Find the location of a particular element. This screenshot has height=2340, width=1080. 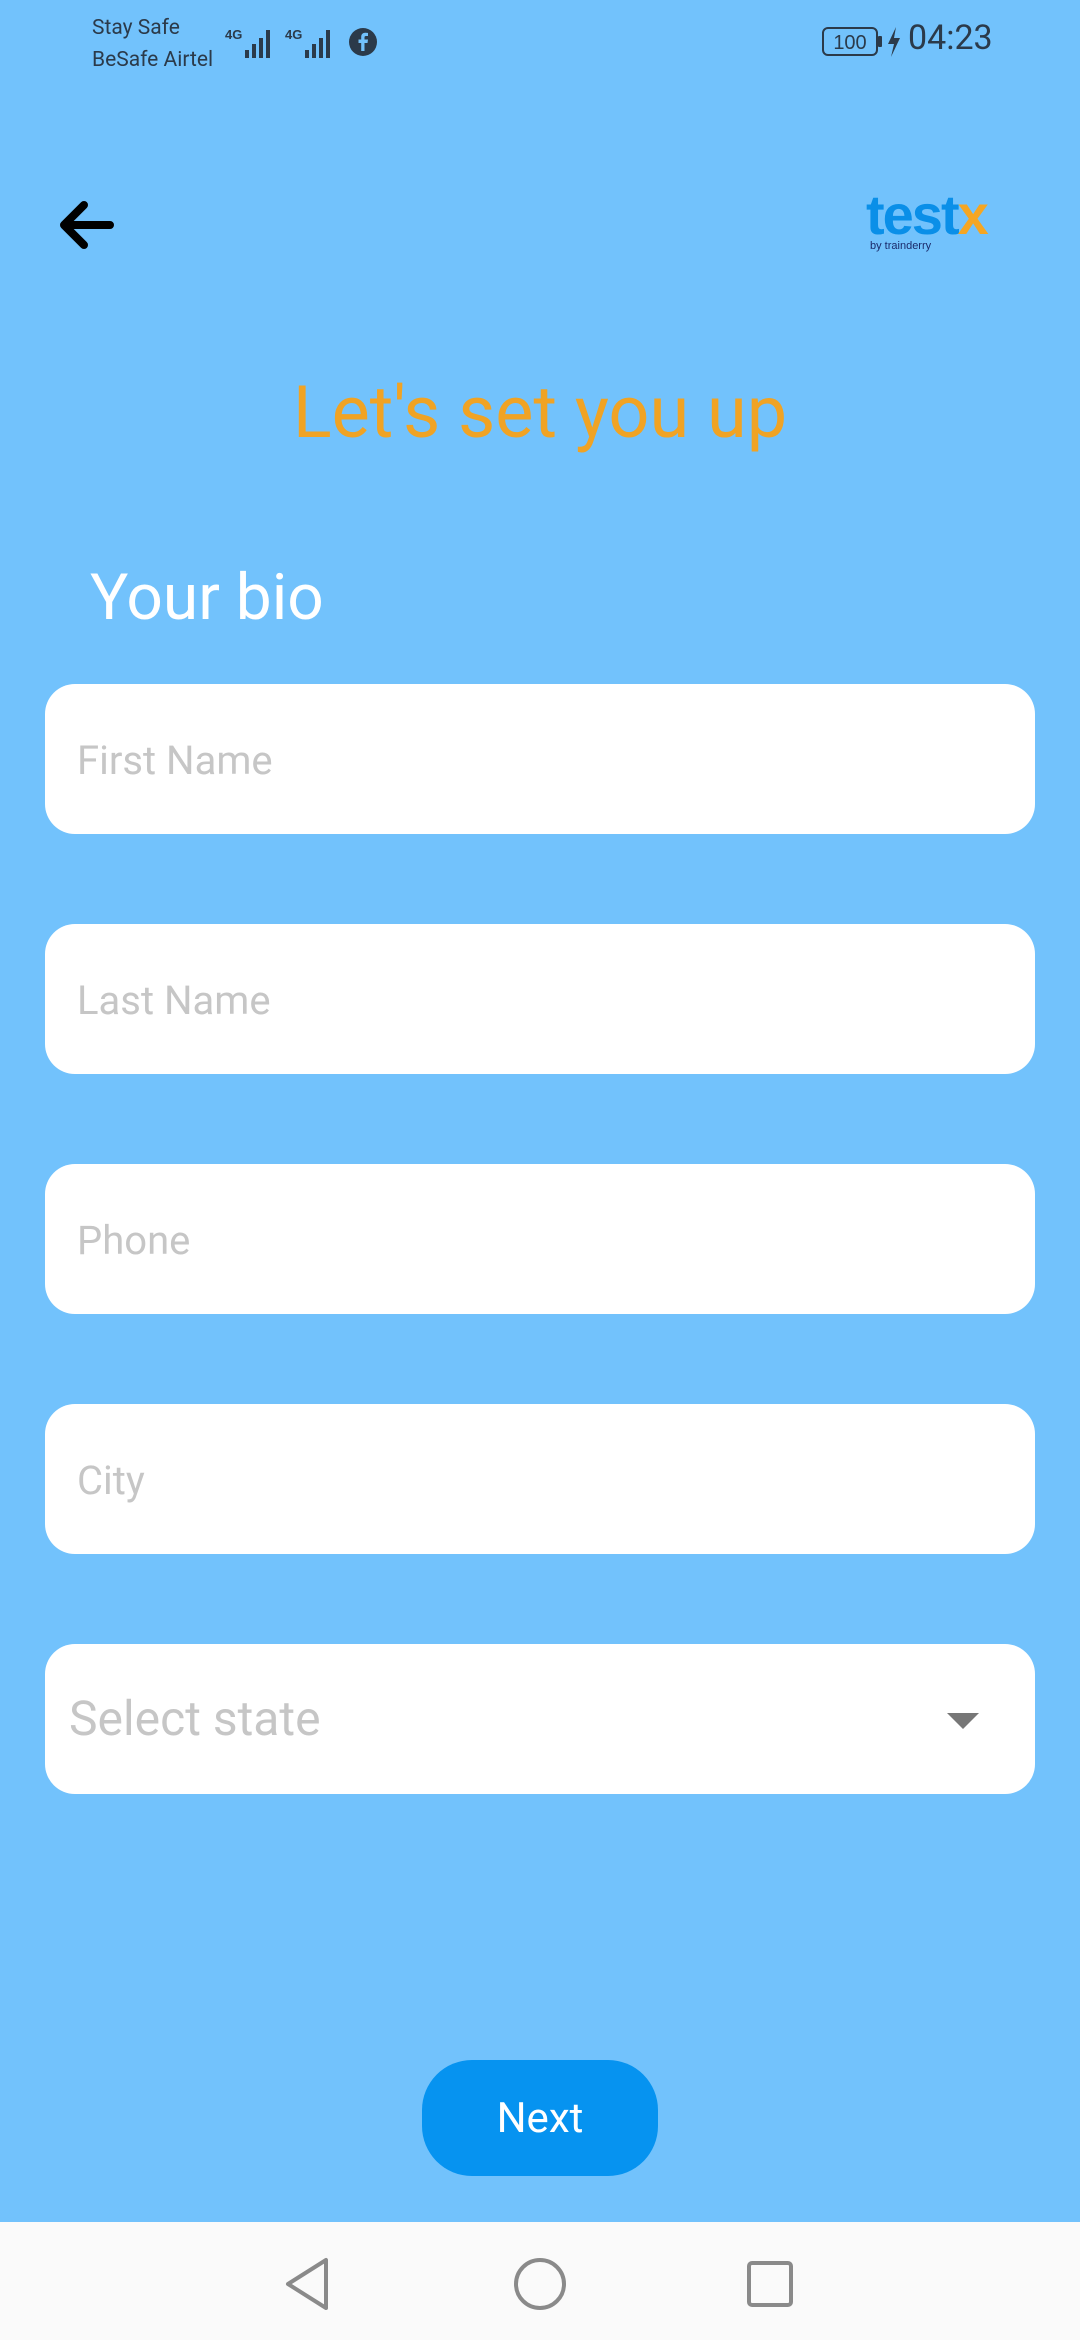

chevron-down-icon is located at coordinates (963, 1721).